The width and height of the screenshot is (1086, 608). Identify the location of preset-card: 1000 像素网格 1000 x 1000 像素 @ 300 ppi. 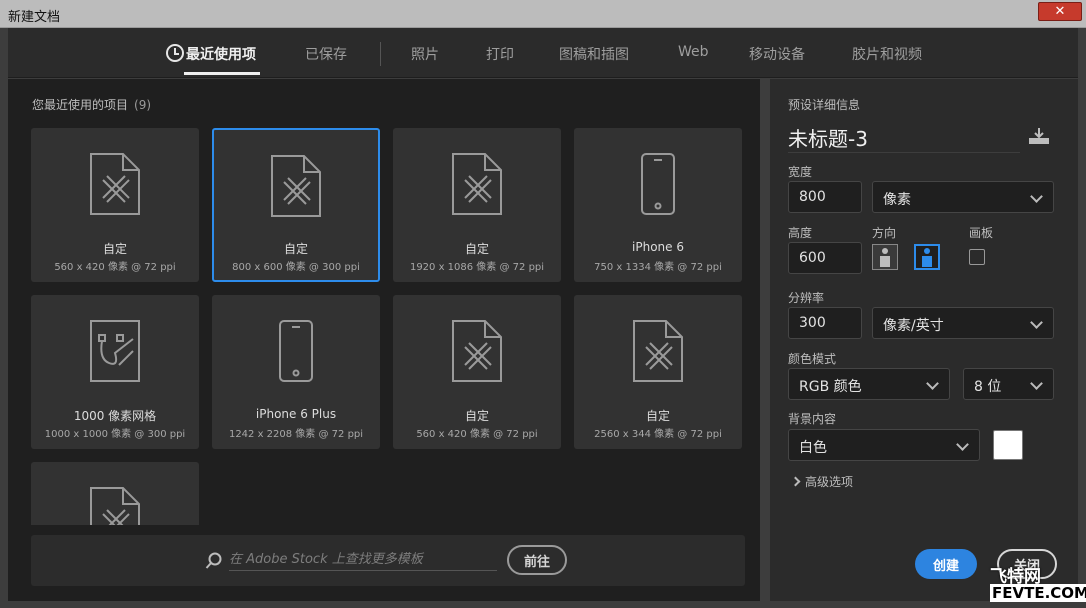
(115, 372).